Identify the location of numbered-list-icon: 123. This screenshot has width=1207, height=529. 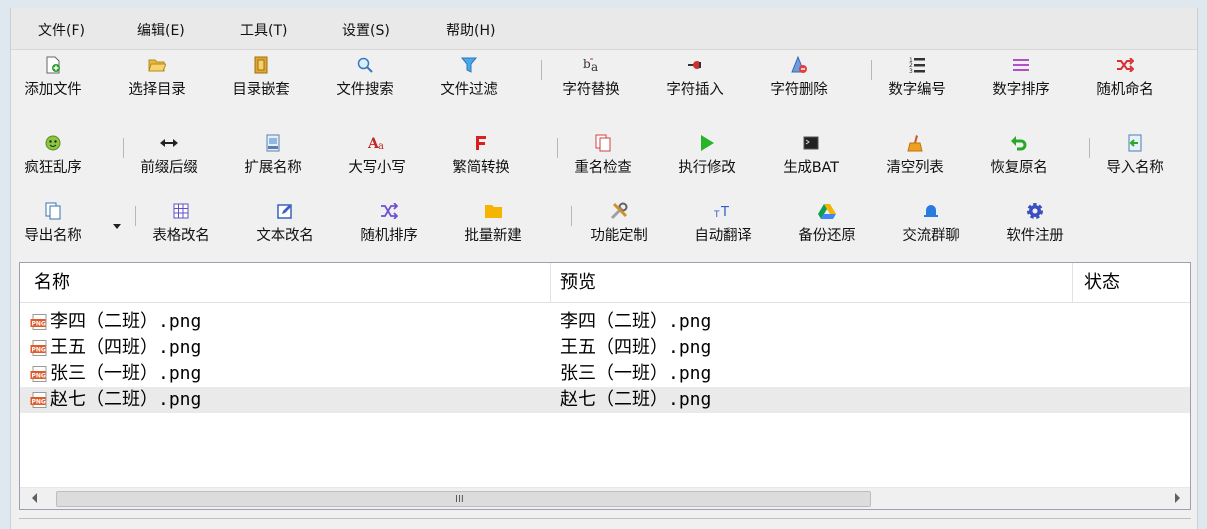
(917, 65).